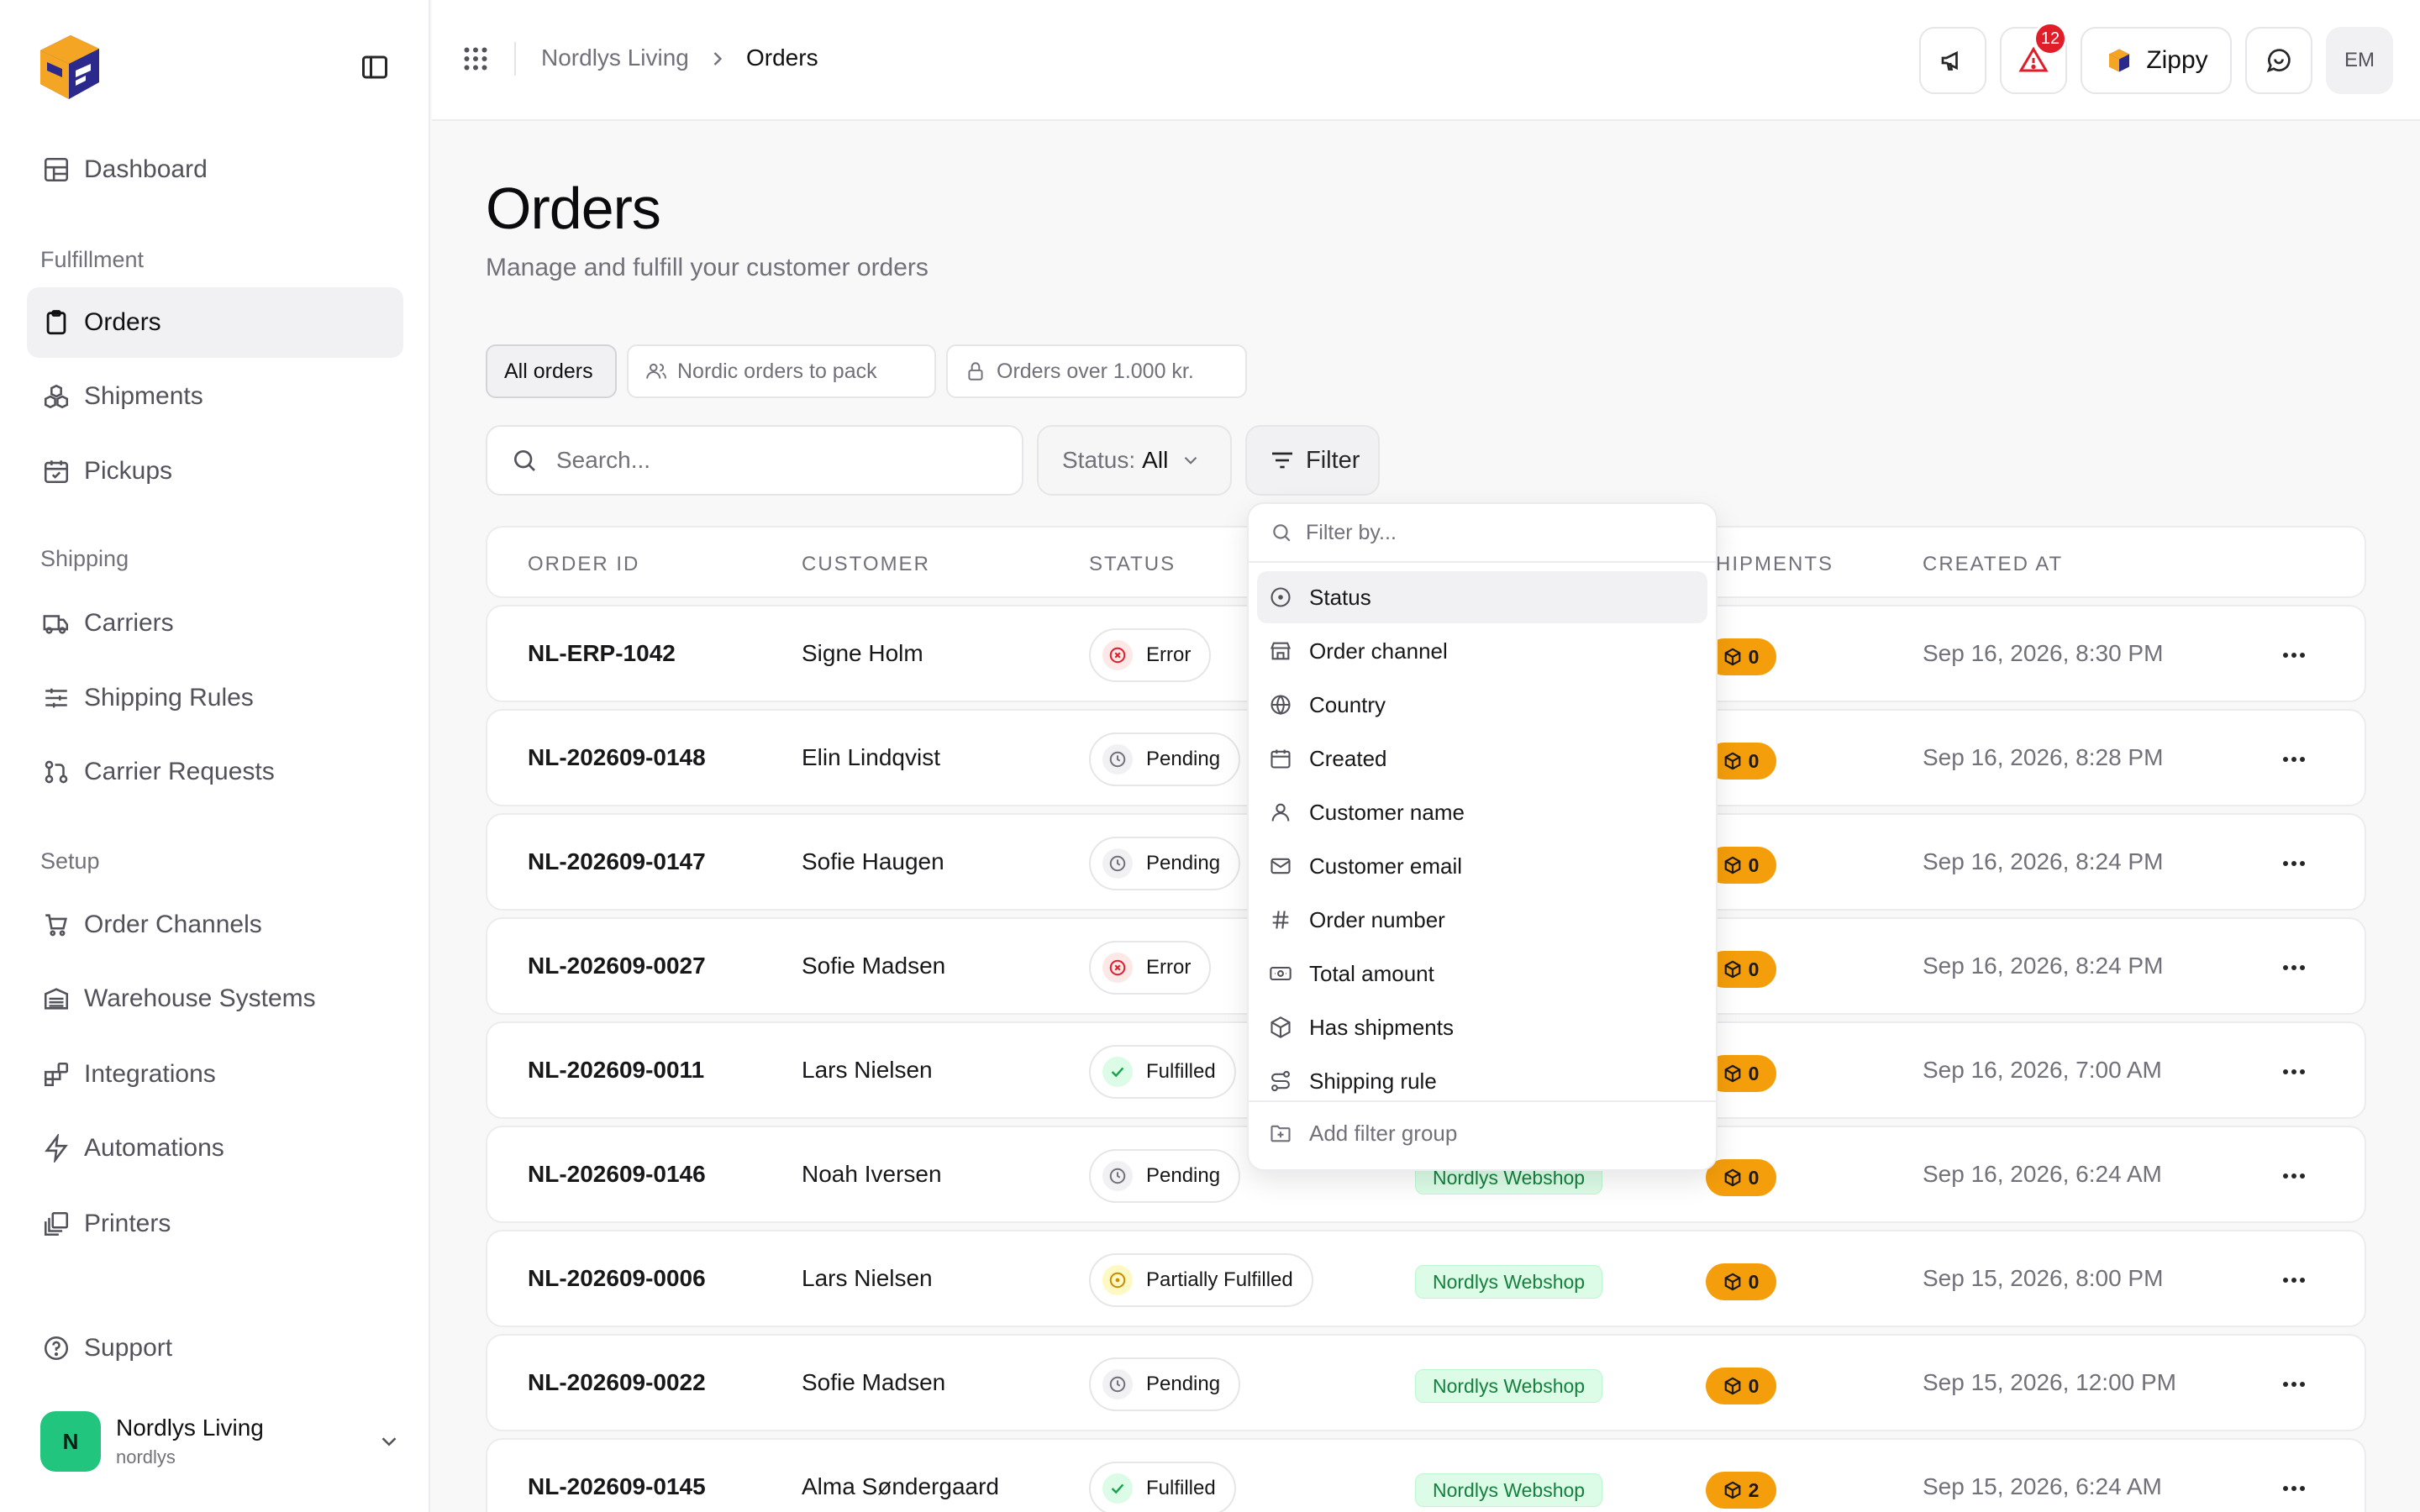  Describe the element at coordinates (389, 1441) in the screenshot. I see `chevron-down-icon` at that location.